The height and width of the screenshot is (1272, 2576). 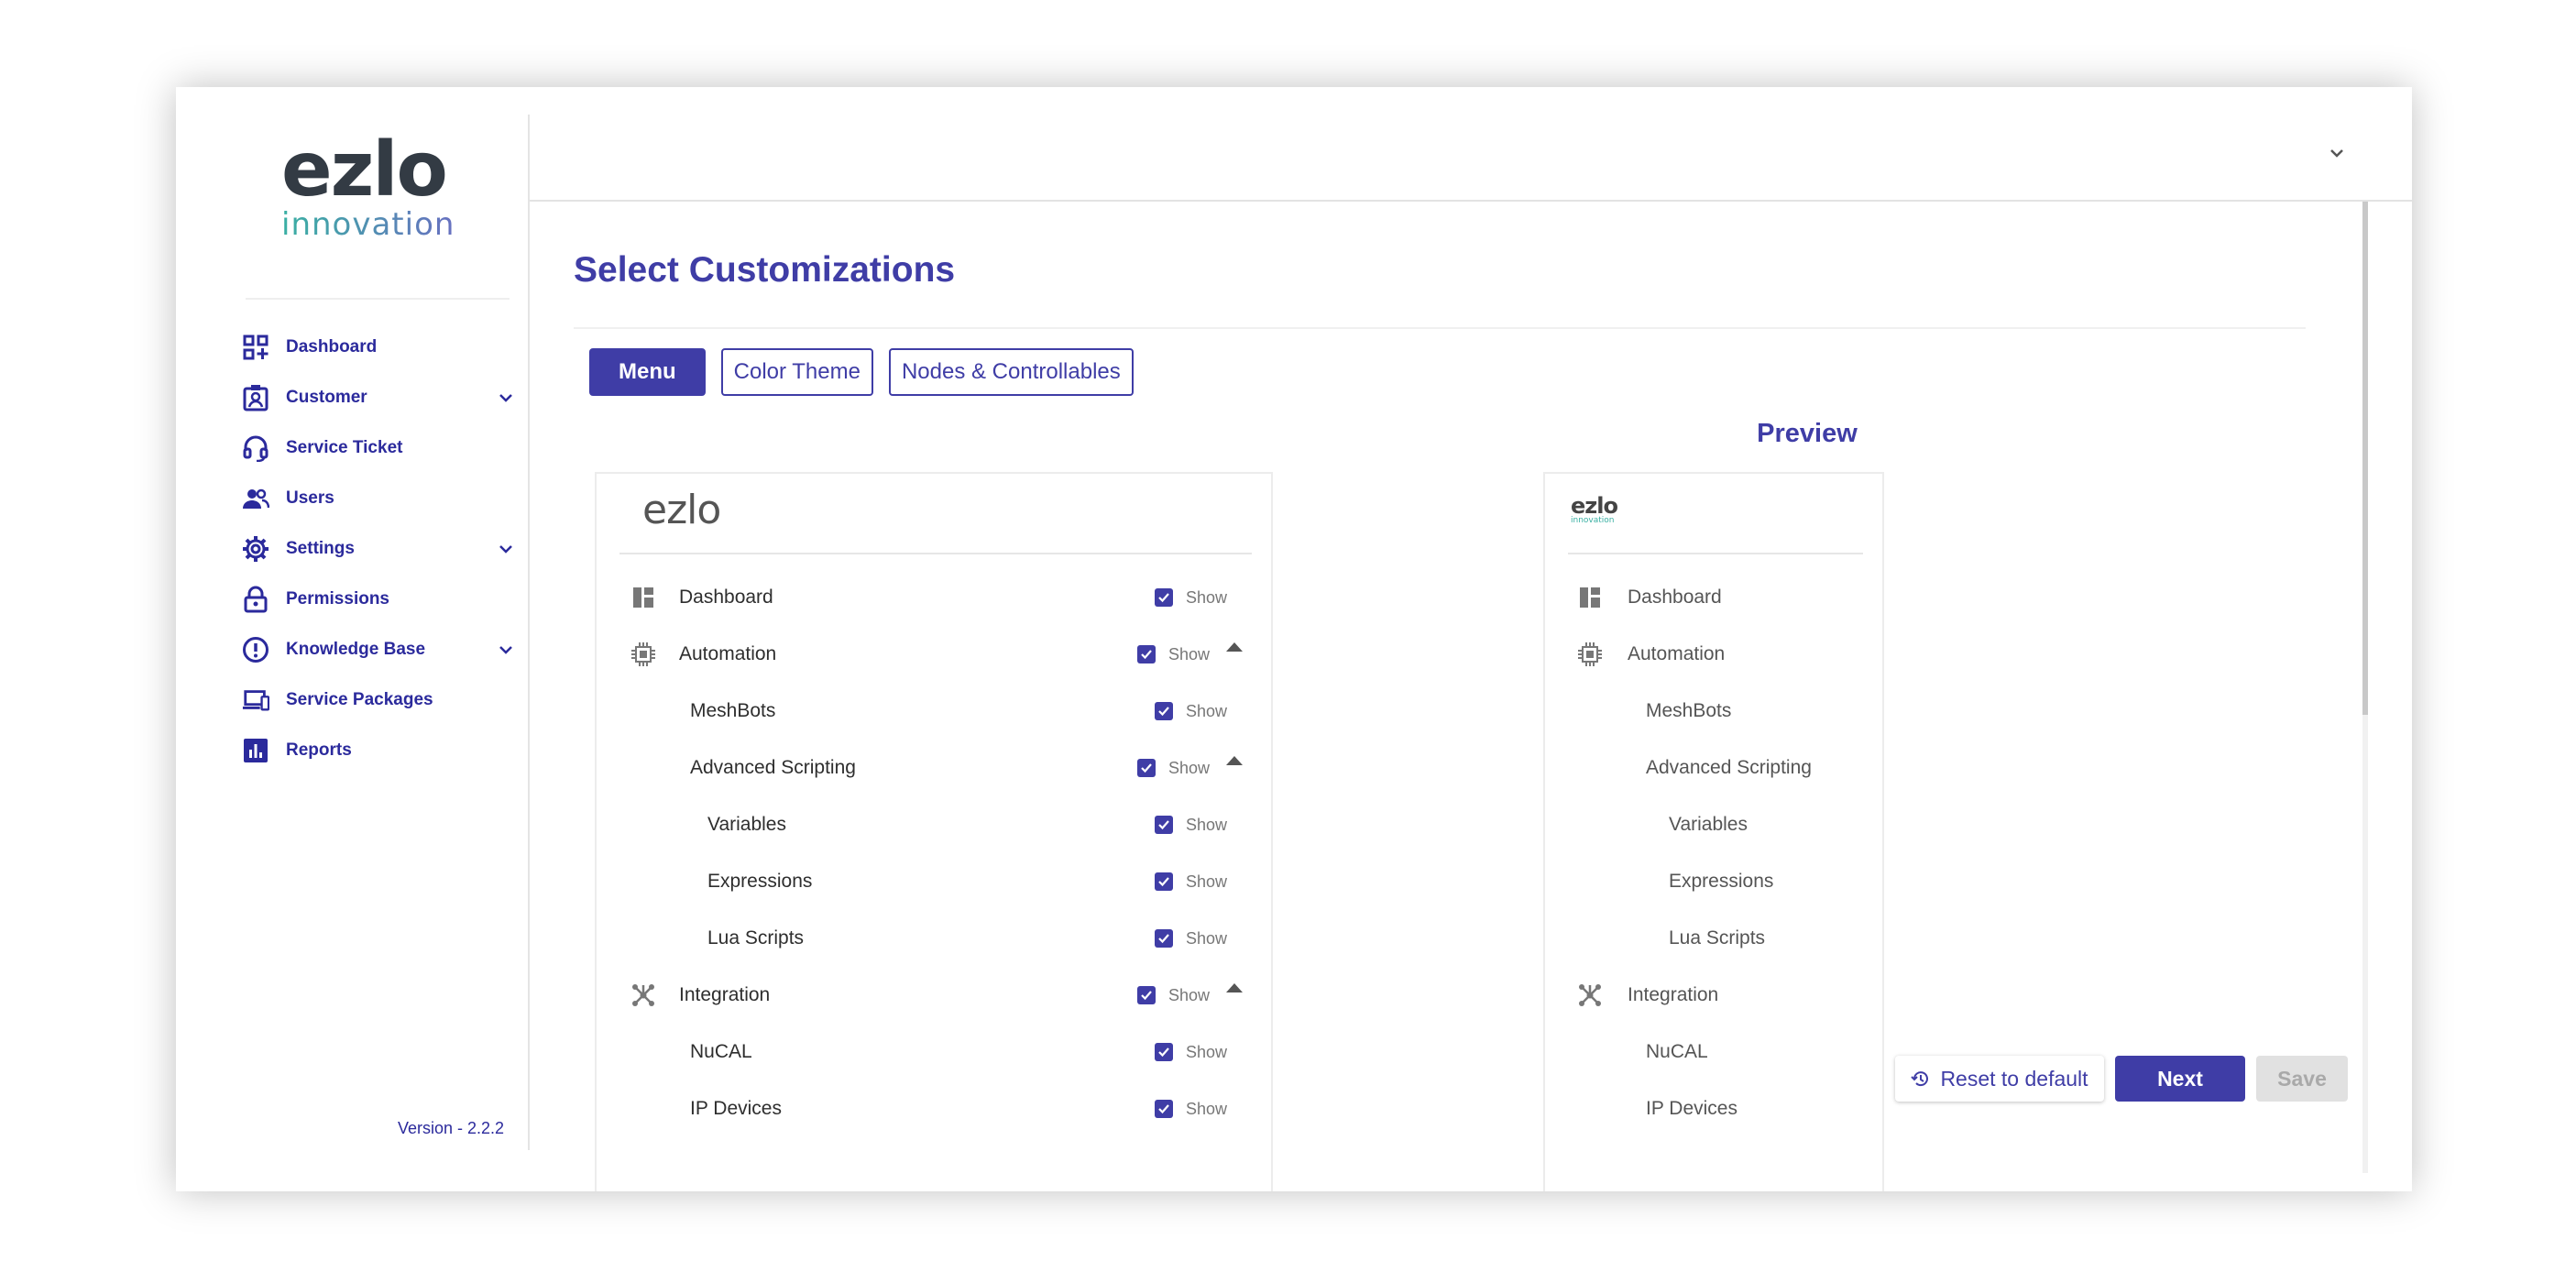 What do you see at coordinates (1920, 1079) in the screenshot?
I see `history-icon` at bounding box center [1920, 1079].